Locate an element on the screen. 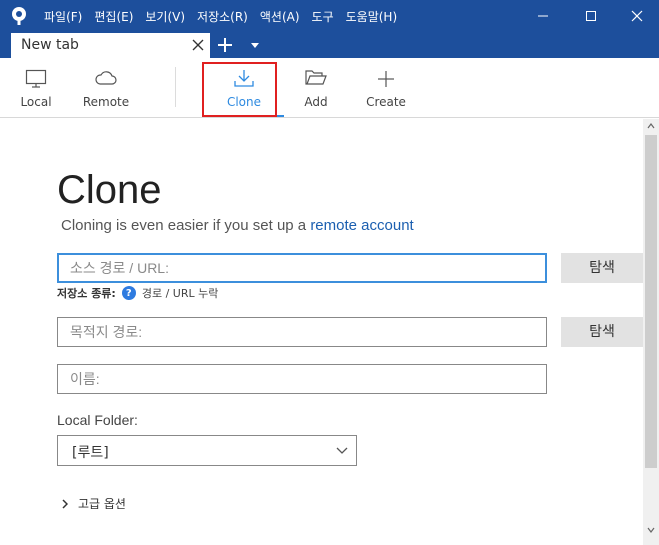 Image resolution: width=659 pixels, height=545 pixels. remote-account-link: remote account is located at coordinates (361, 225).